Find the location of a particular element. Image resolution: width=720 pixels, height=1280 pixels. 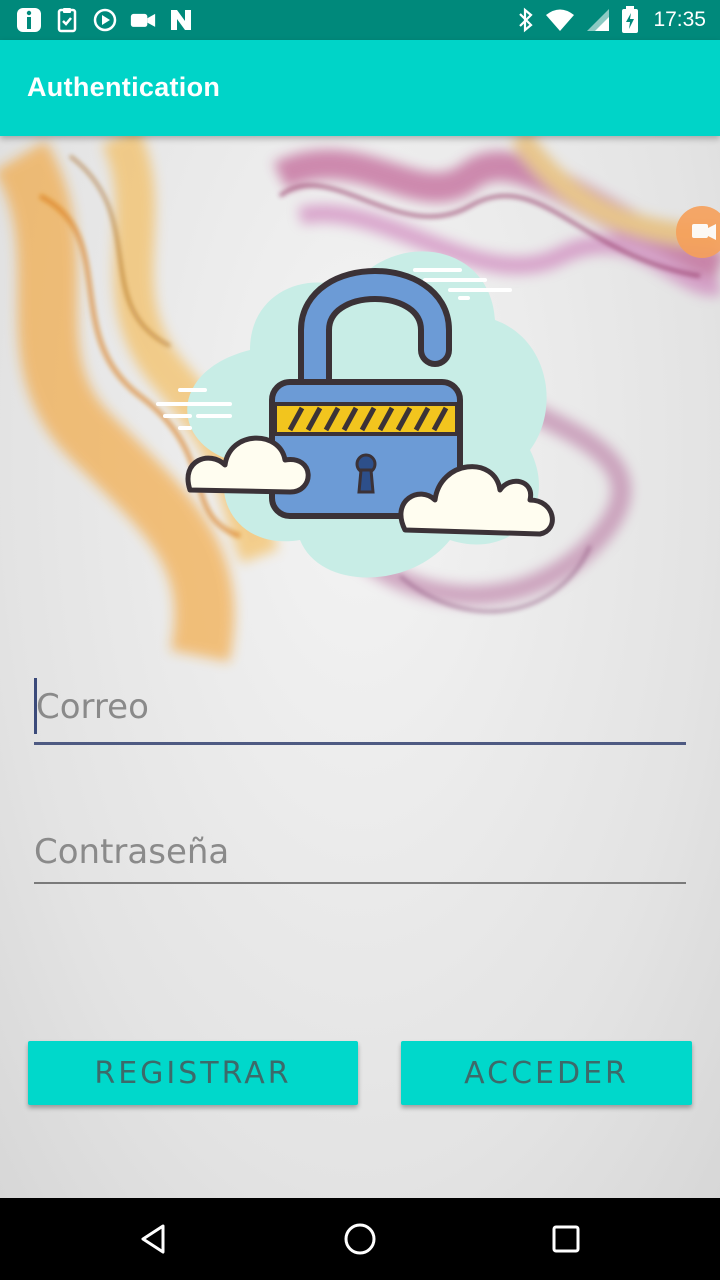

signal-icon is located at coordinates (598, 20).